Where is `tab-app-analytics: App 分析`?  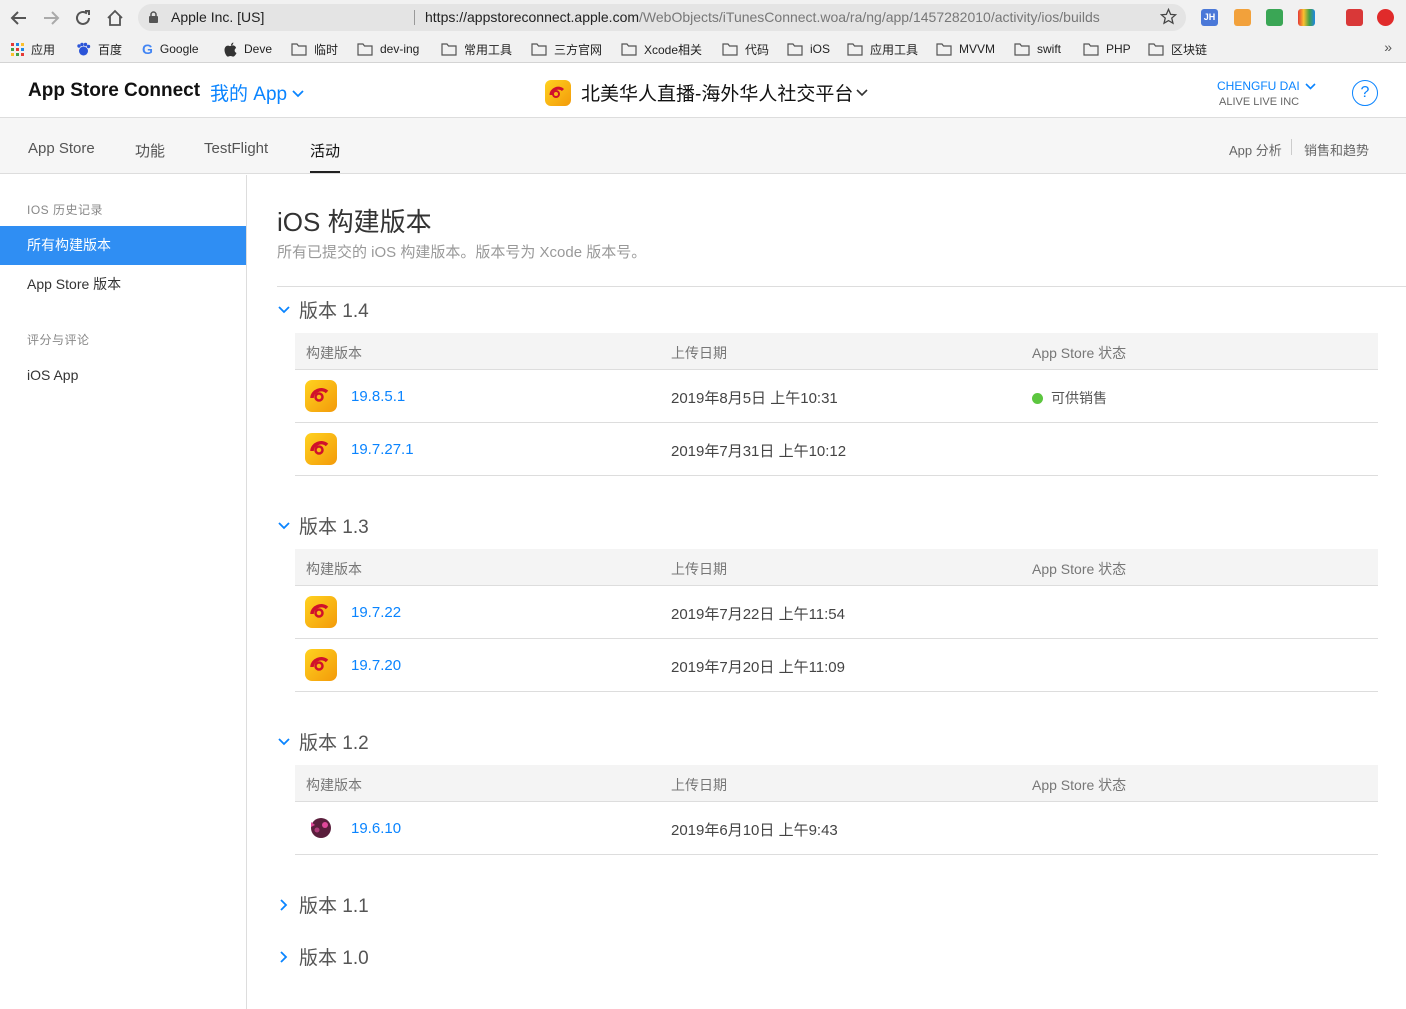 tab-app-analytics: App 分析 is located at coordinates (1255, 149).